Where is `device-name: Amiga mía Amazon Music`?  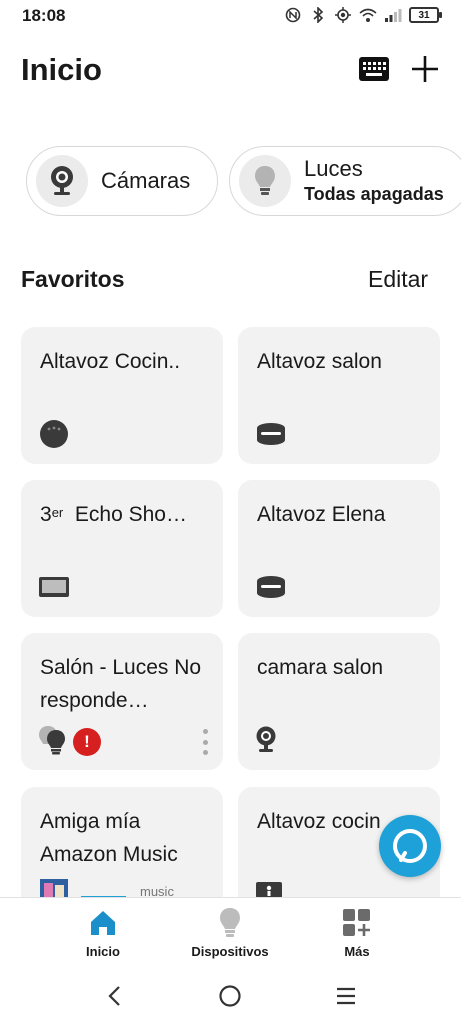 device-name: Amiga mía Amazon Music is located at coordinates (109, 838).